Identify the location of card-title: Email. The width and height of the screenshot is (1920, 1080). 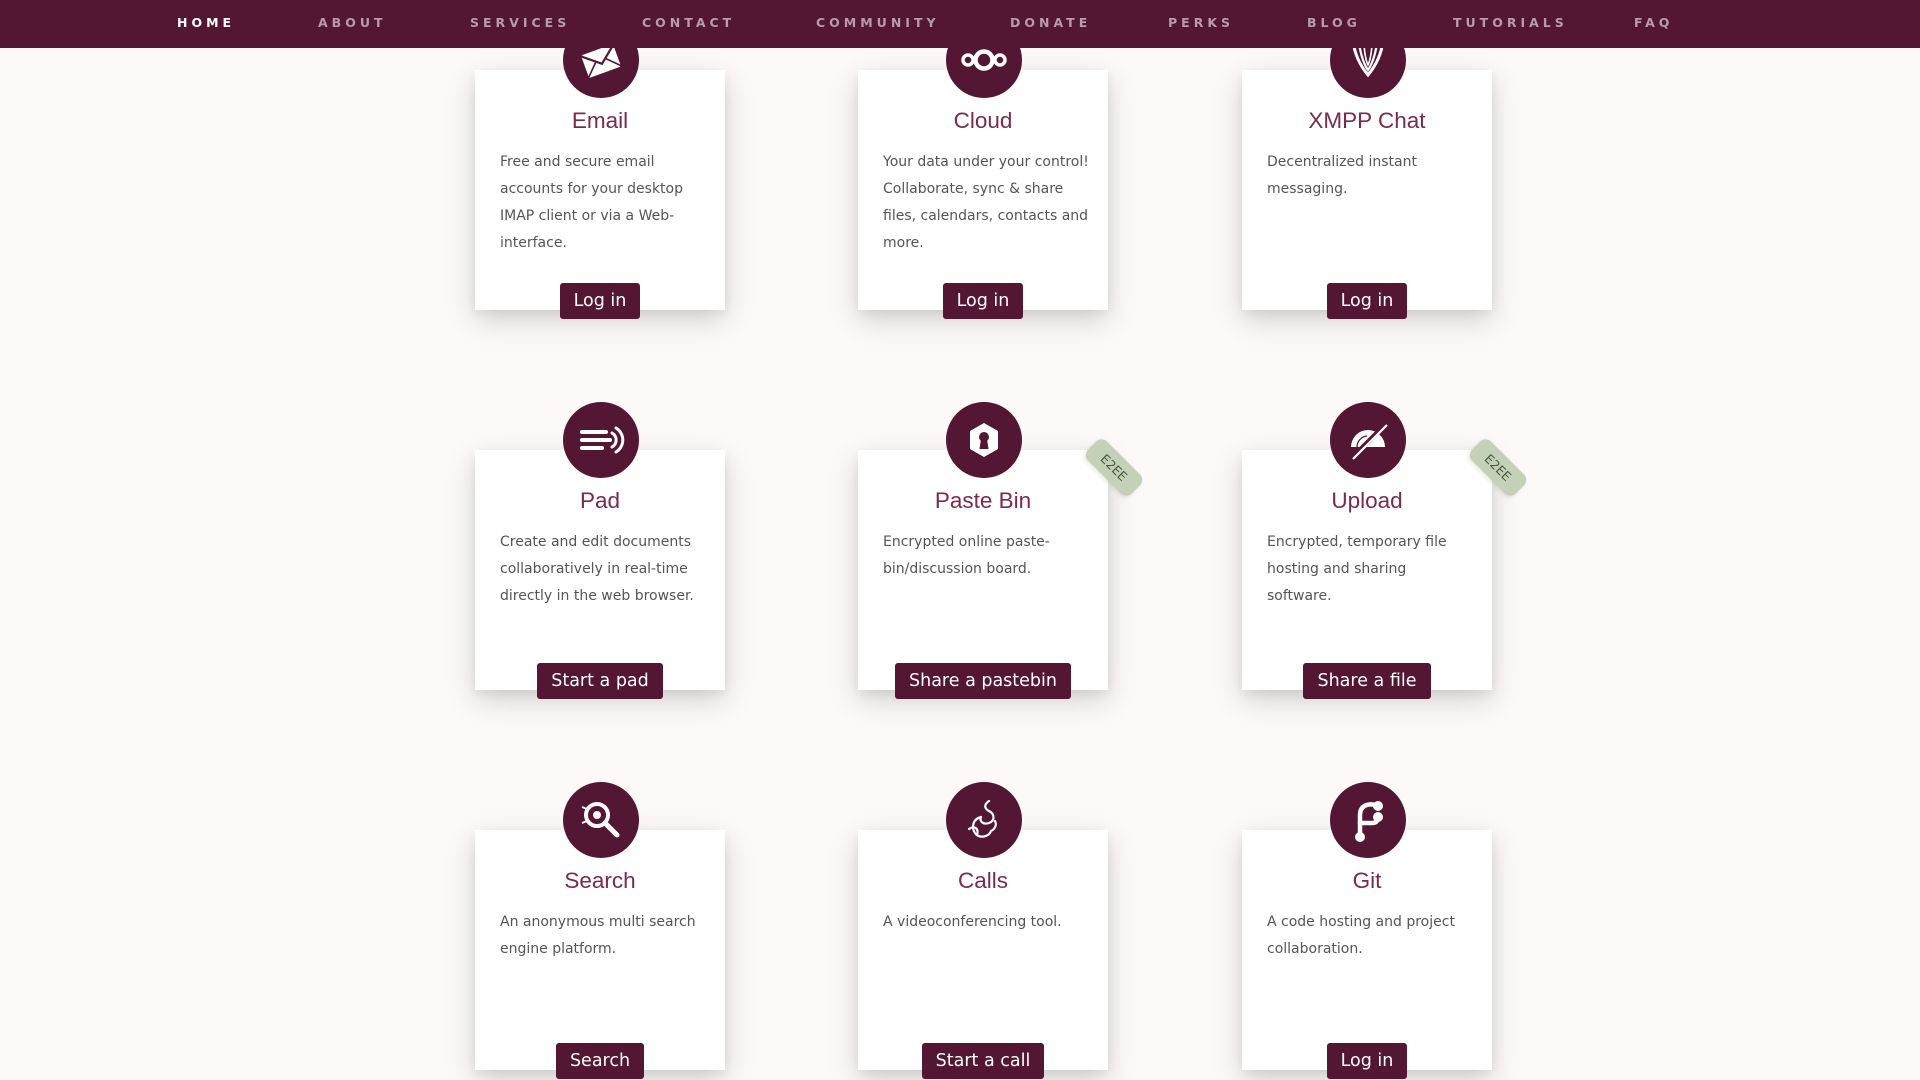
(600, 120).